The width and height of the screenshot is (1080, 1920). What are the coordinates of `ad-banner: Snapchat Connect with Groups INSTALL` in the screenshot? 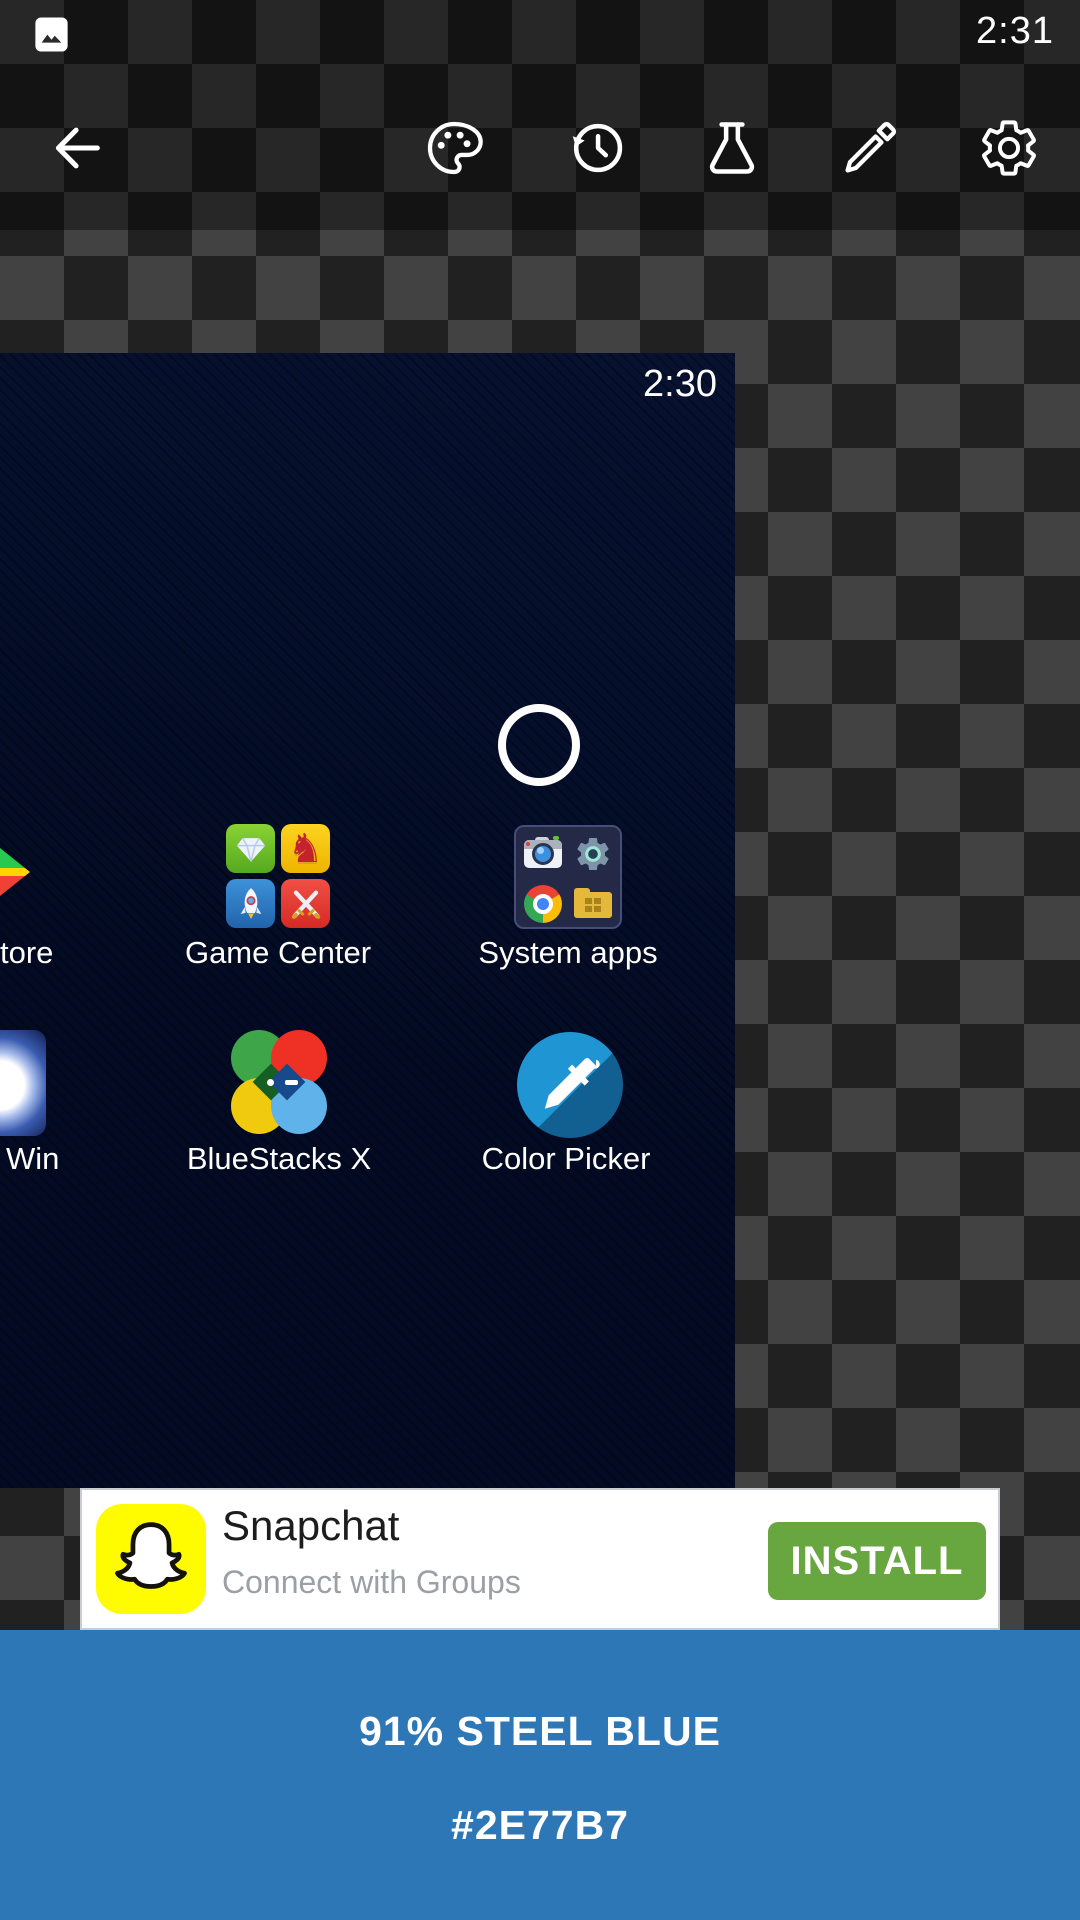 It's located at (540, 1559).